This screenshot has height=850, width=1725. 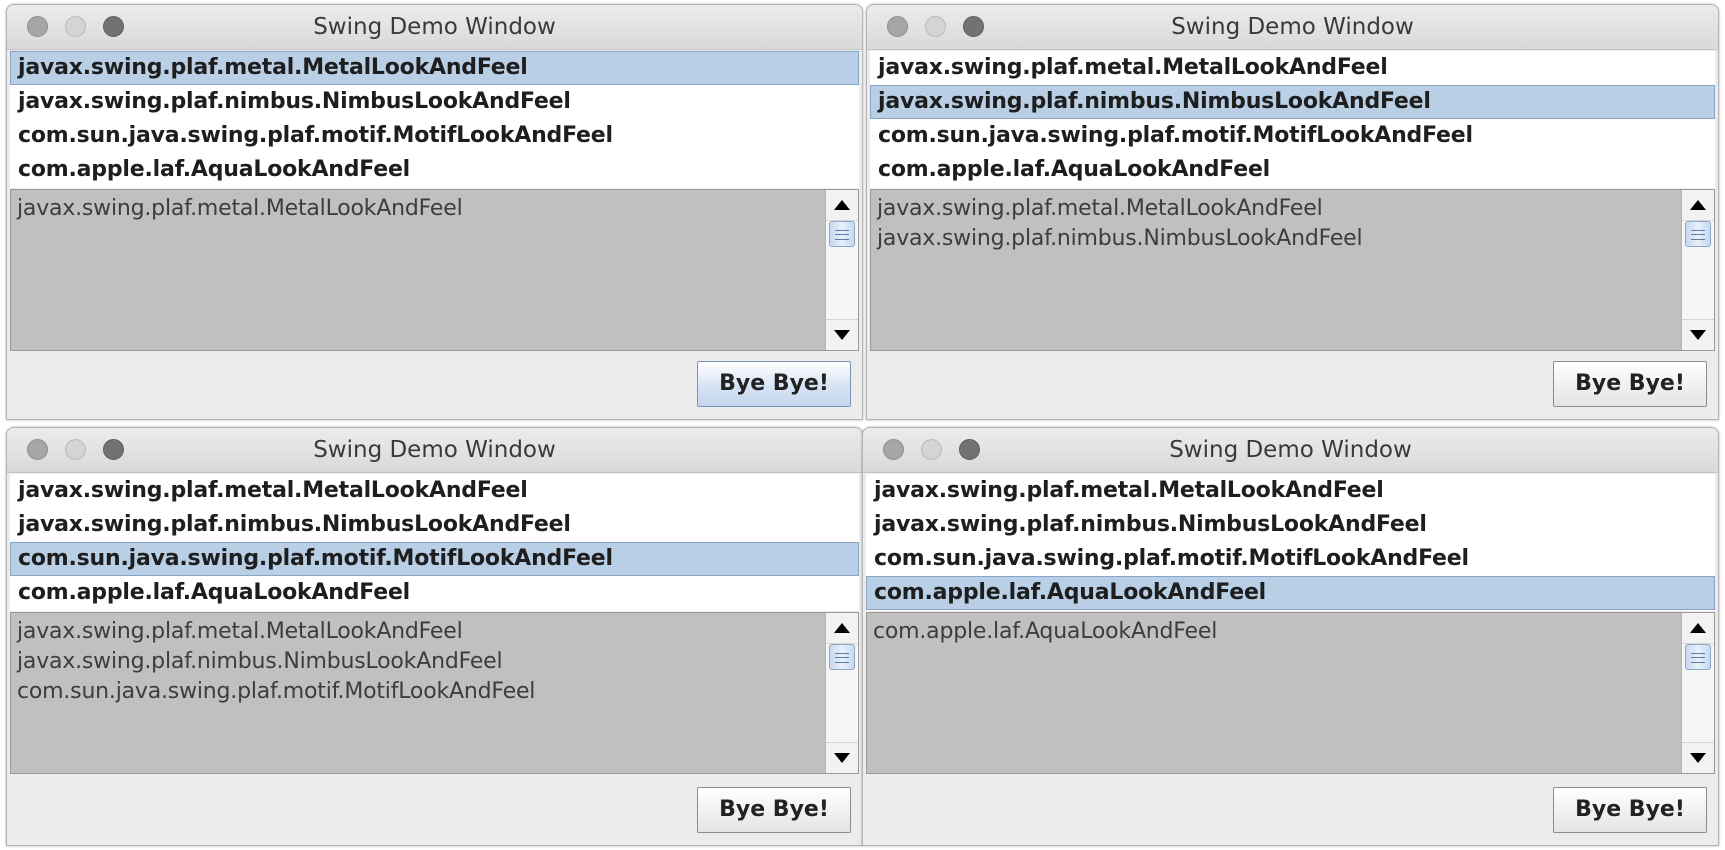 I want to click on log-scroll-pane: com.apple.laf.AquaLookAndFeel, so click(x=1290, y=693).